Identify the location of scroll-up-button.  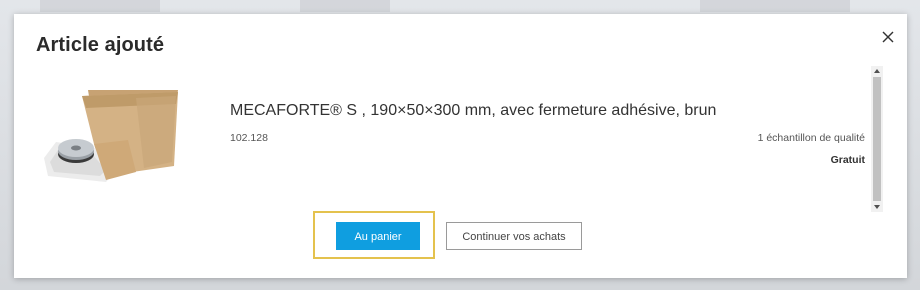
(877, 71).